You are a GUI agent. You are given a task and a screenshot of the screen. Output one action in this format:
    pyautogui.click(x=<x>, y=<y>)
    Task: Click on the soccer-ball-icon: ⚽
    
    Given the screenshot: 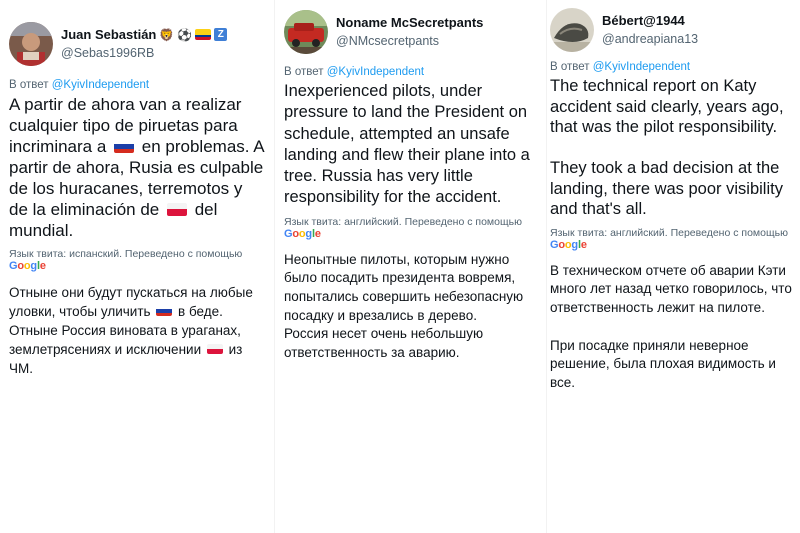 What is the action you would take?
    pyautogui.click(x=185, y=34)
    